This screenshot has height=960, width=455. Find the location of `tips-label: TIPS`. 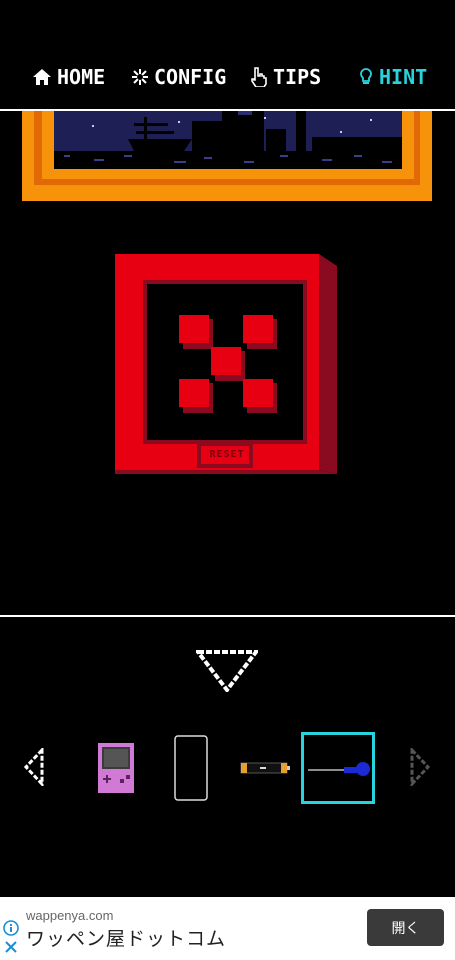

tips-label: TIPS is located at coordinates (297, 77).